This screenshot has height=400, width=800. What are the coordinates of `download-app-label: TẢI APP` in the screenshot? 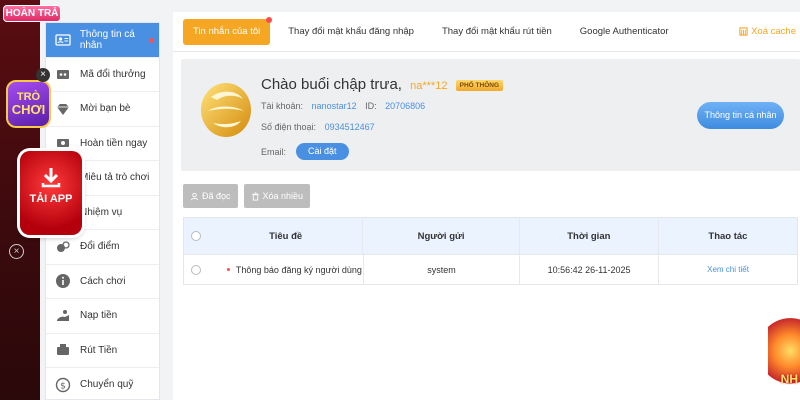 It's located at (51, 199).